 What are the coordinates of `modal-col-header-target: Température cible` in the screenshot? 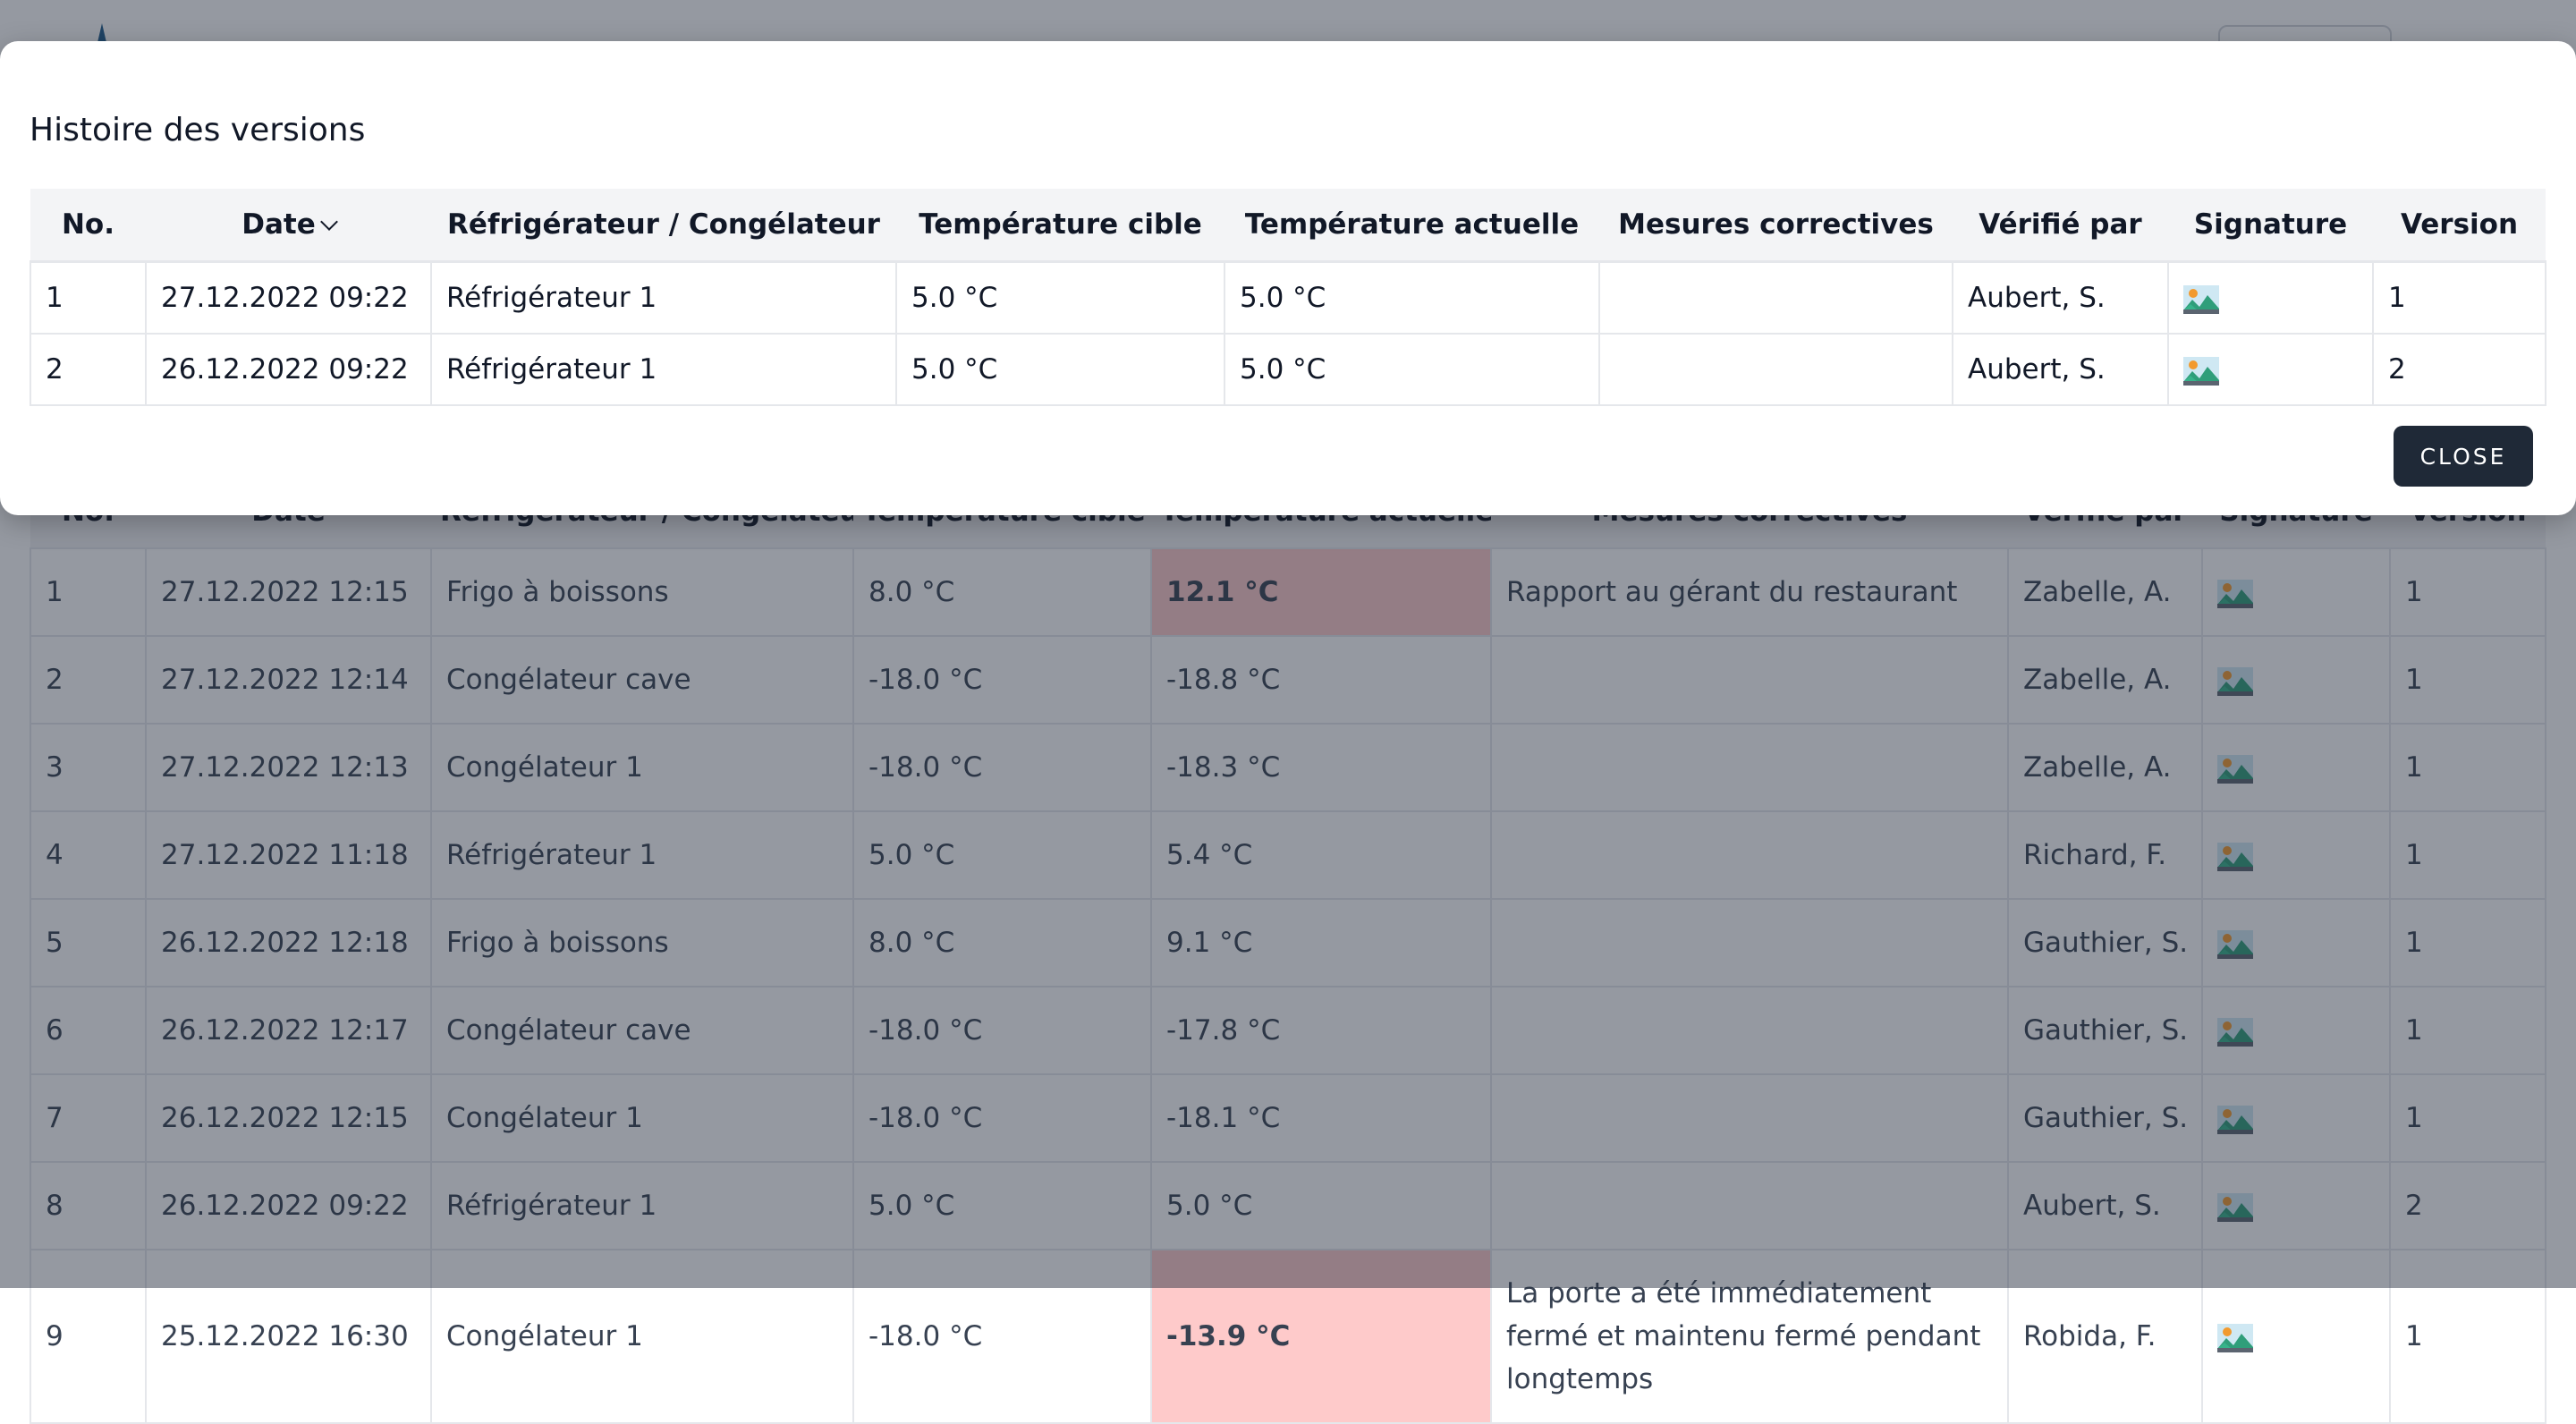 It's located at (1060, 226).